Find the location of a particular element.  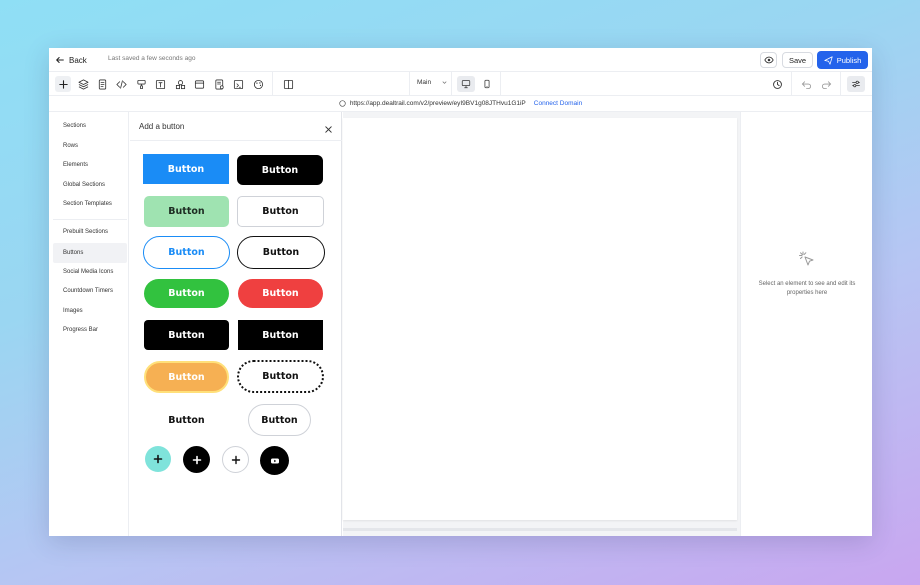

form-icon is located at coordinates (219, 84).